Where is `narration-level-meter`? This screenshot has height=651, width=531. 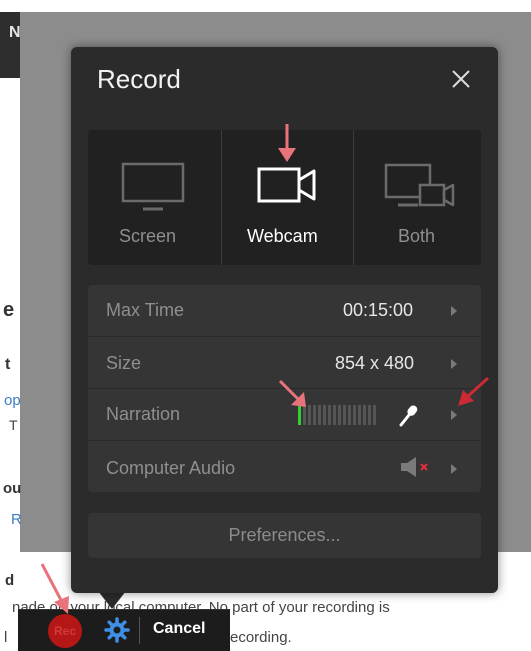
narration-level-meter is located at coordinates (341, 415).